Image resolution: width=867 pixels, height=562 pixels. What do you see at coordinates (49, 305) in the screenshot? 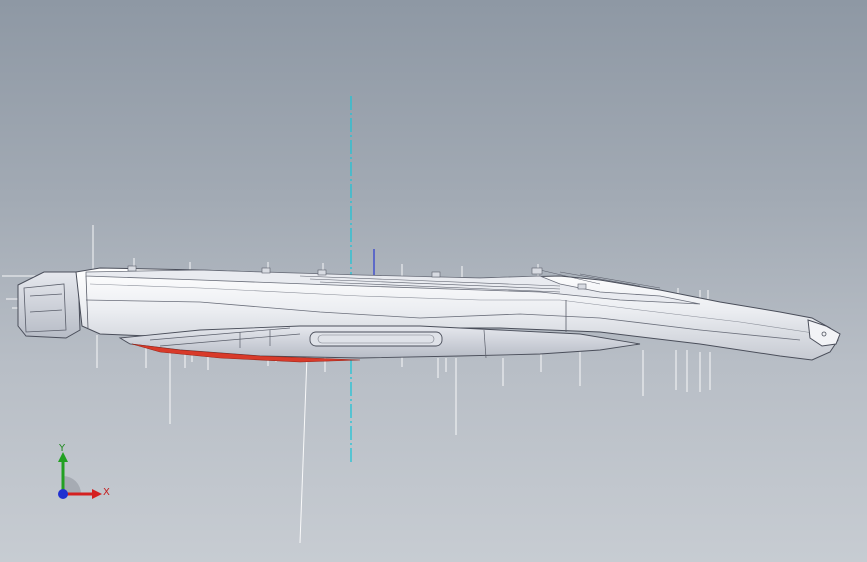
I see `left-end-cap` at bounding box center [49, 305].